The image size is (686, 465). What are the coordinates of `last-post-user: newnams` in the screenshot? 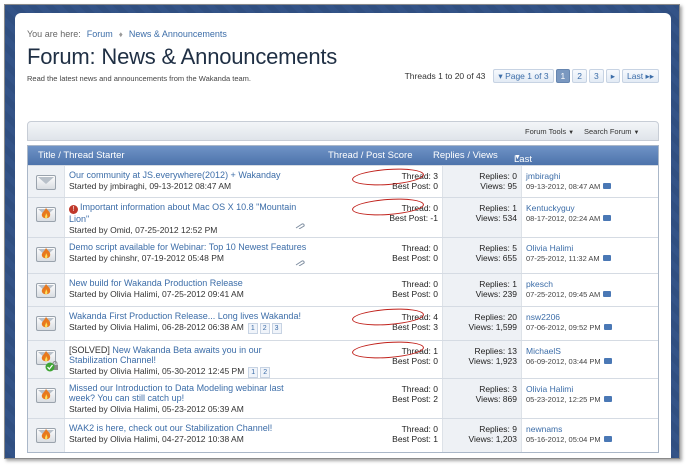 It's located at (591, 429).